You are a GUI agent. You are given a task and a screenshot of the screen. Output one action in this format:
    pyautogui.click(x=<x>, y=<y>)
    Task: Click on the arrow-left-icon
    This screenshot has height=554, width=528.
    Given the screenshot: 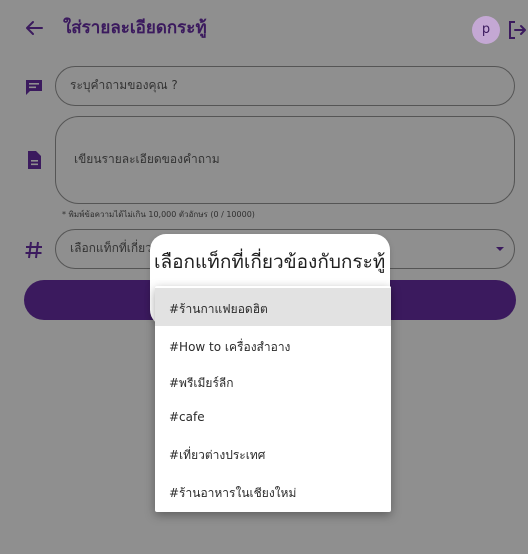 What is the action you would take?
    pyautogui.click(x=34, y=28)
    